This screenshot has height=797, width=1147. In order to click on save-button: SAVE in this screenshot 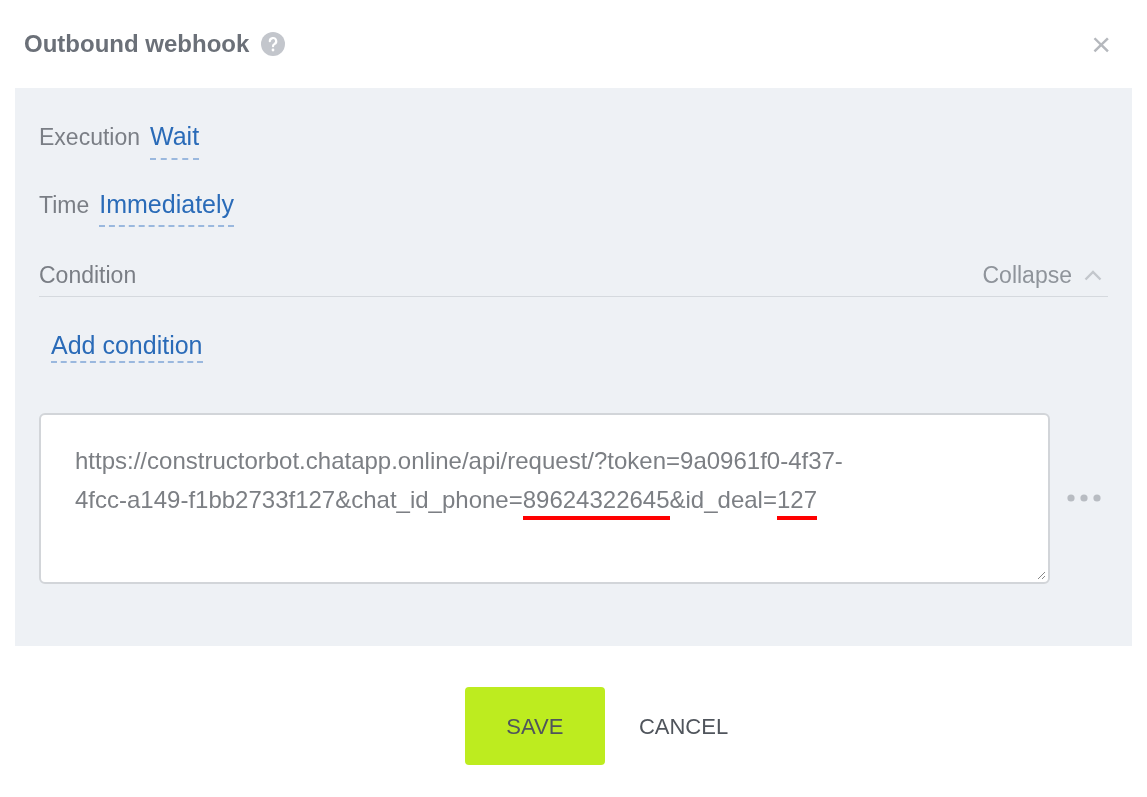, I will do `click(534, 726)`.